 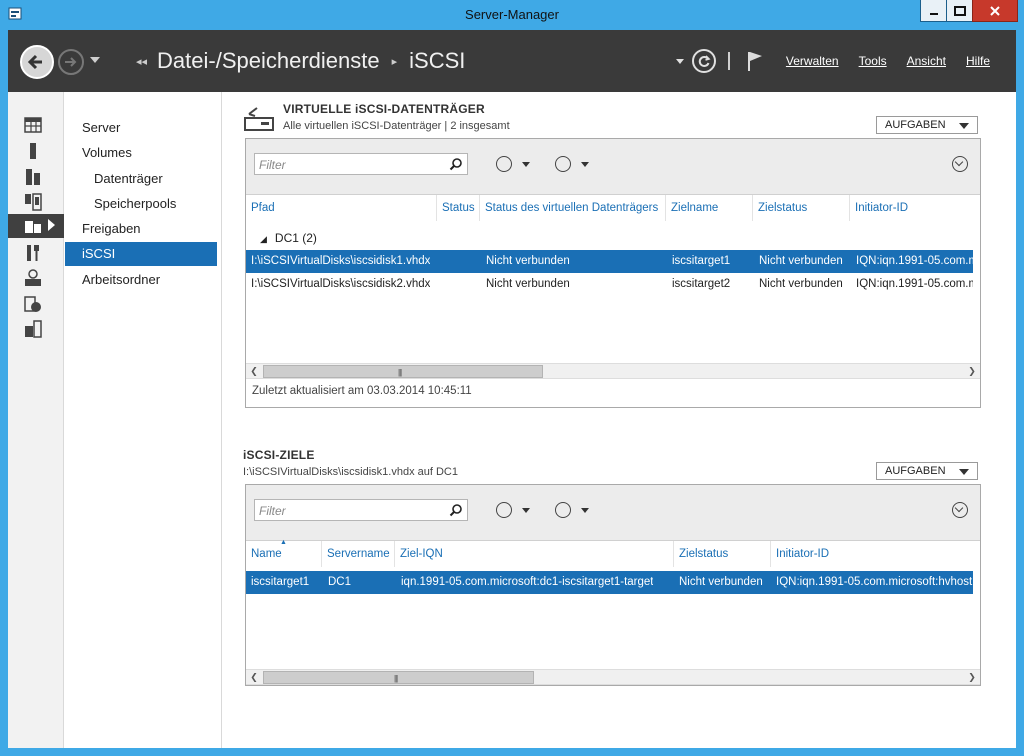 I want to click on col-zielname: Zielname, so click(x=709, y=208).